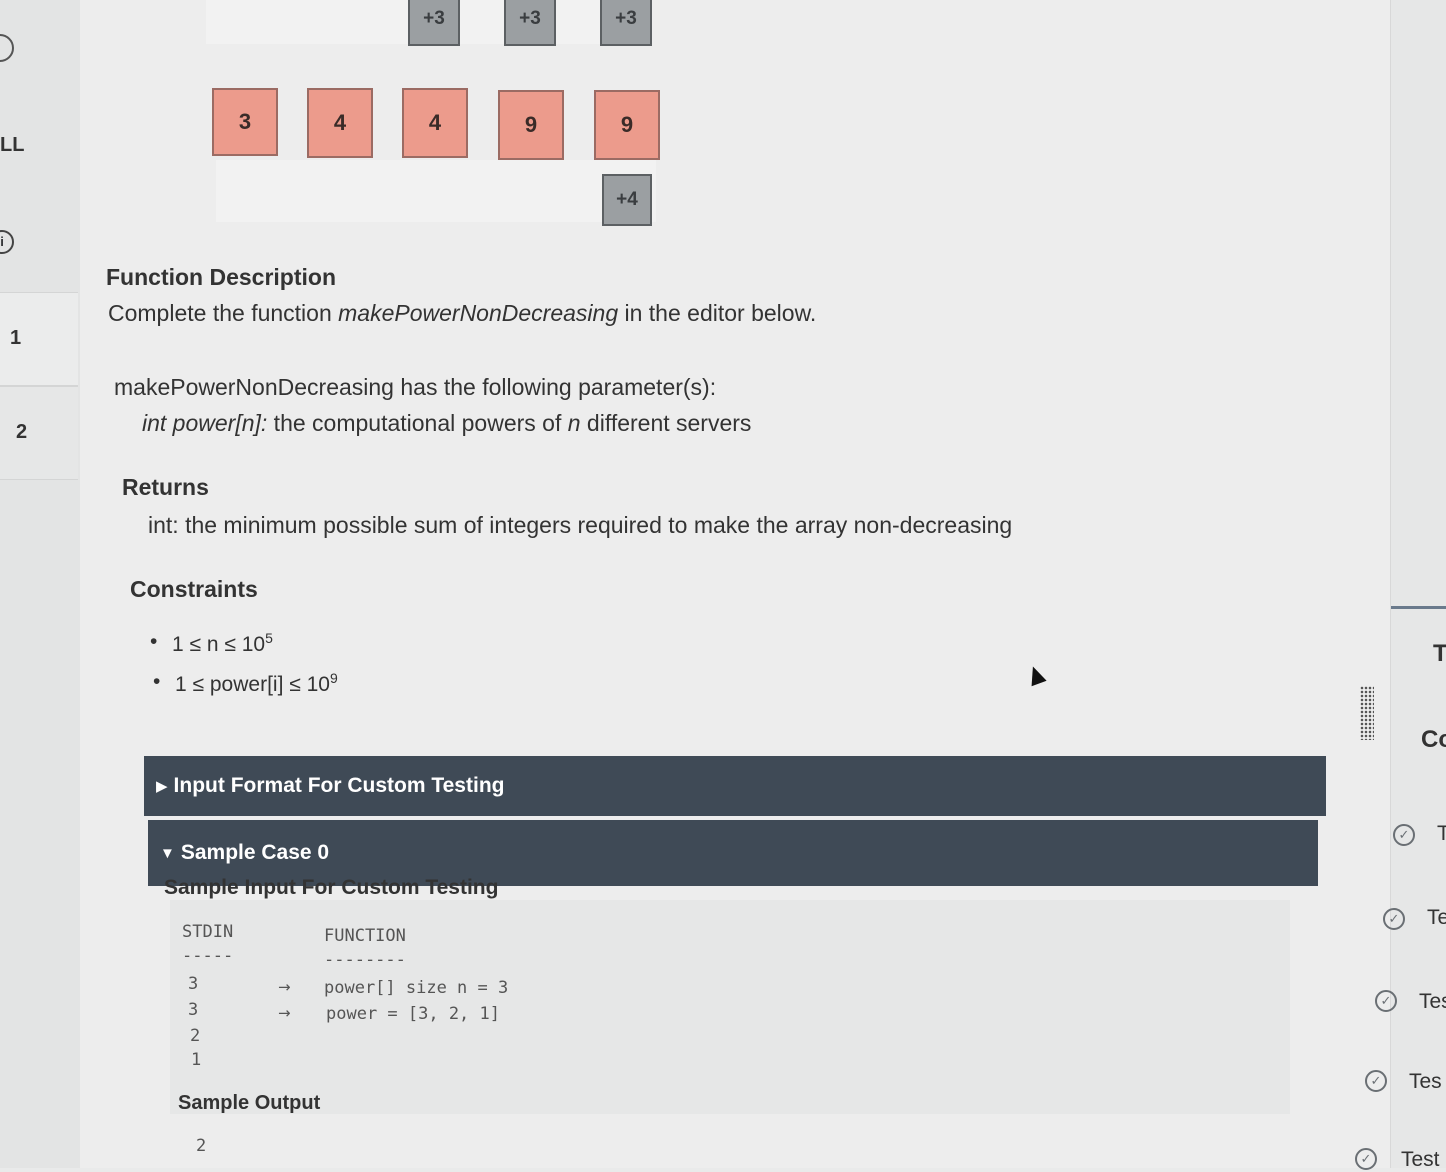  Describe the element at coordinates (196, 1060) in the screenshot. I see `stdin-value: 1` at that location.